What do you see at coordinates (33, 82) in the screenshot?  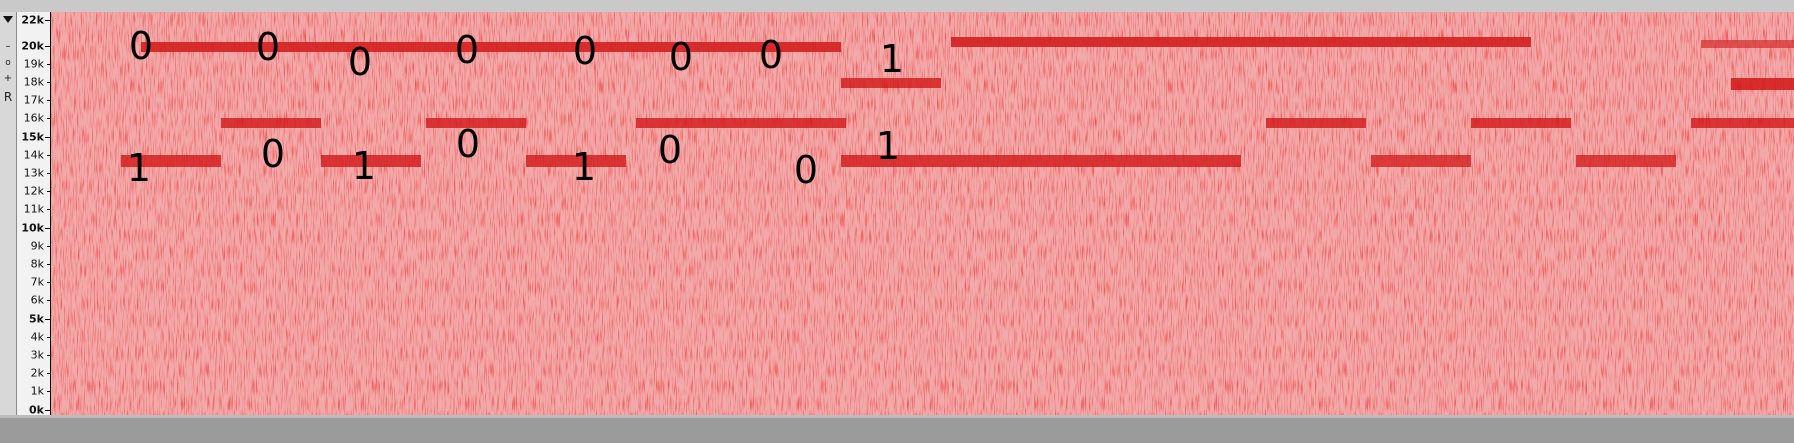 I see `axis-label-18k: 18k` at bounding box center [33, 82].